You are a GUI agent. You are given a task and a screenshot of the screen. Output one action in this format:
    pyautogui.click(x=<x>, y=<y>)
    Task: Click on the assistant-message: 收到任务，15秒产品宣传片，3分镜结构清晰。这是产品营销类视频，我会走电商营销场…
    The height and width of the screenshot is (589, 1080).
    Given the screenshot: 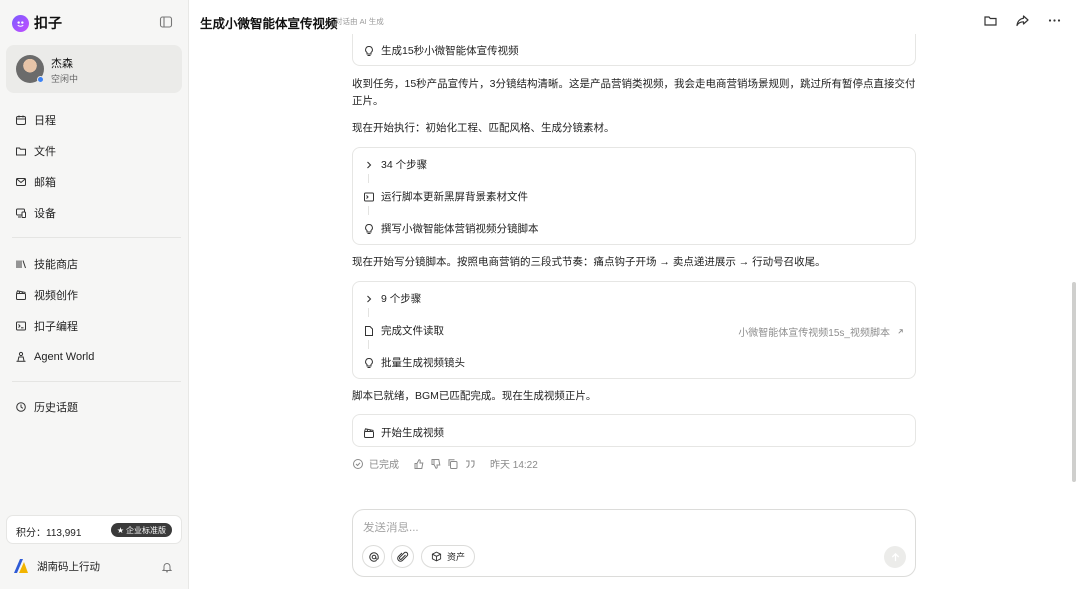 What is the action you would take?
    pyautogui.click(x=634, y=92)
    